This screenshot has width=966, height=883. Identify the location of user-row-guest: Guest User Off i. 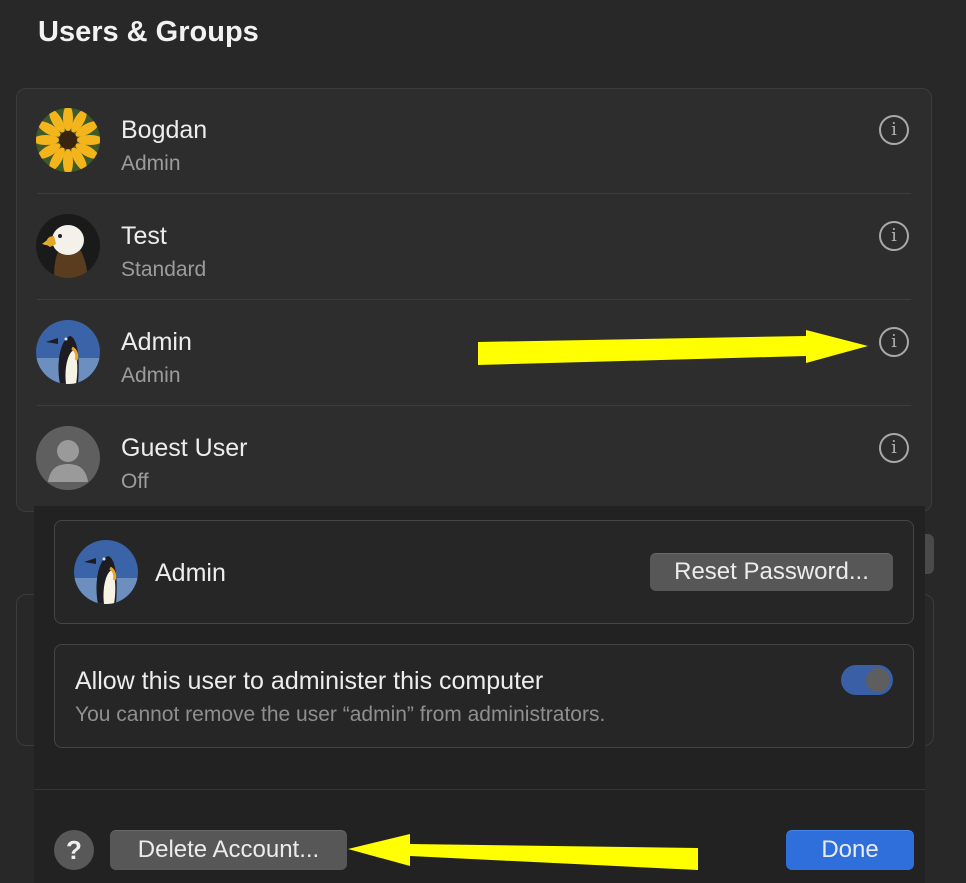
(474, 459).